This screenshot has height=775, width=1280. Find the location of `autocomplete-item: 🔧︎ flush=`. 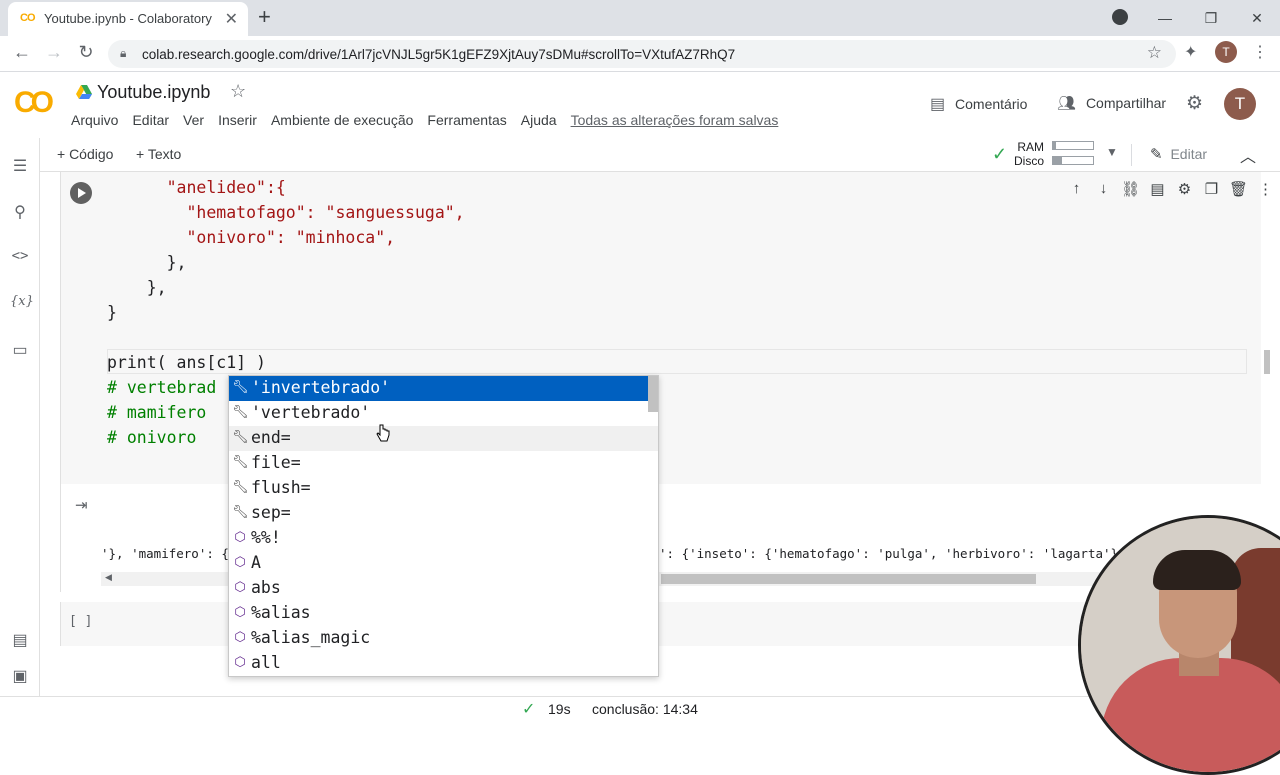

autocomplete-item: 🔧︎ flush= is located at coordinates (443, 488).